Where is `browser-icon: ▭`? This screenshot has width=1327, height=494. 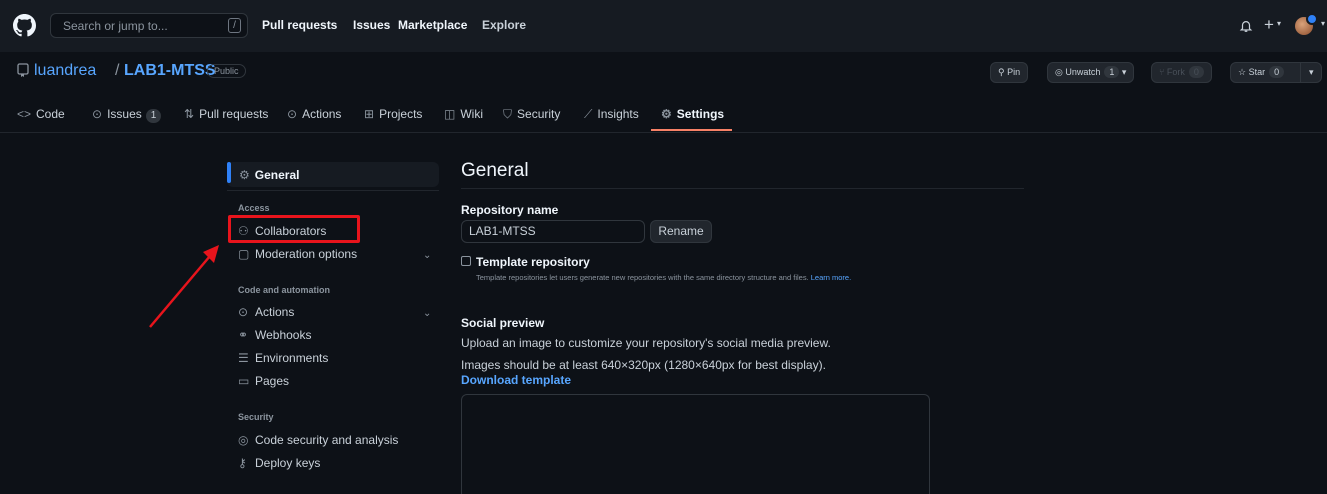 browser-icon: ▭ is located at coordinates (244, 381).